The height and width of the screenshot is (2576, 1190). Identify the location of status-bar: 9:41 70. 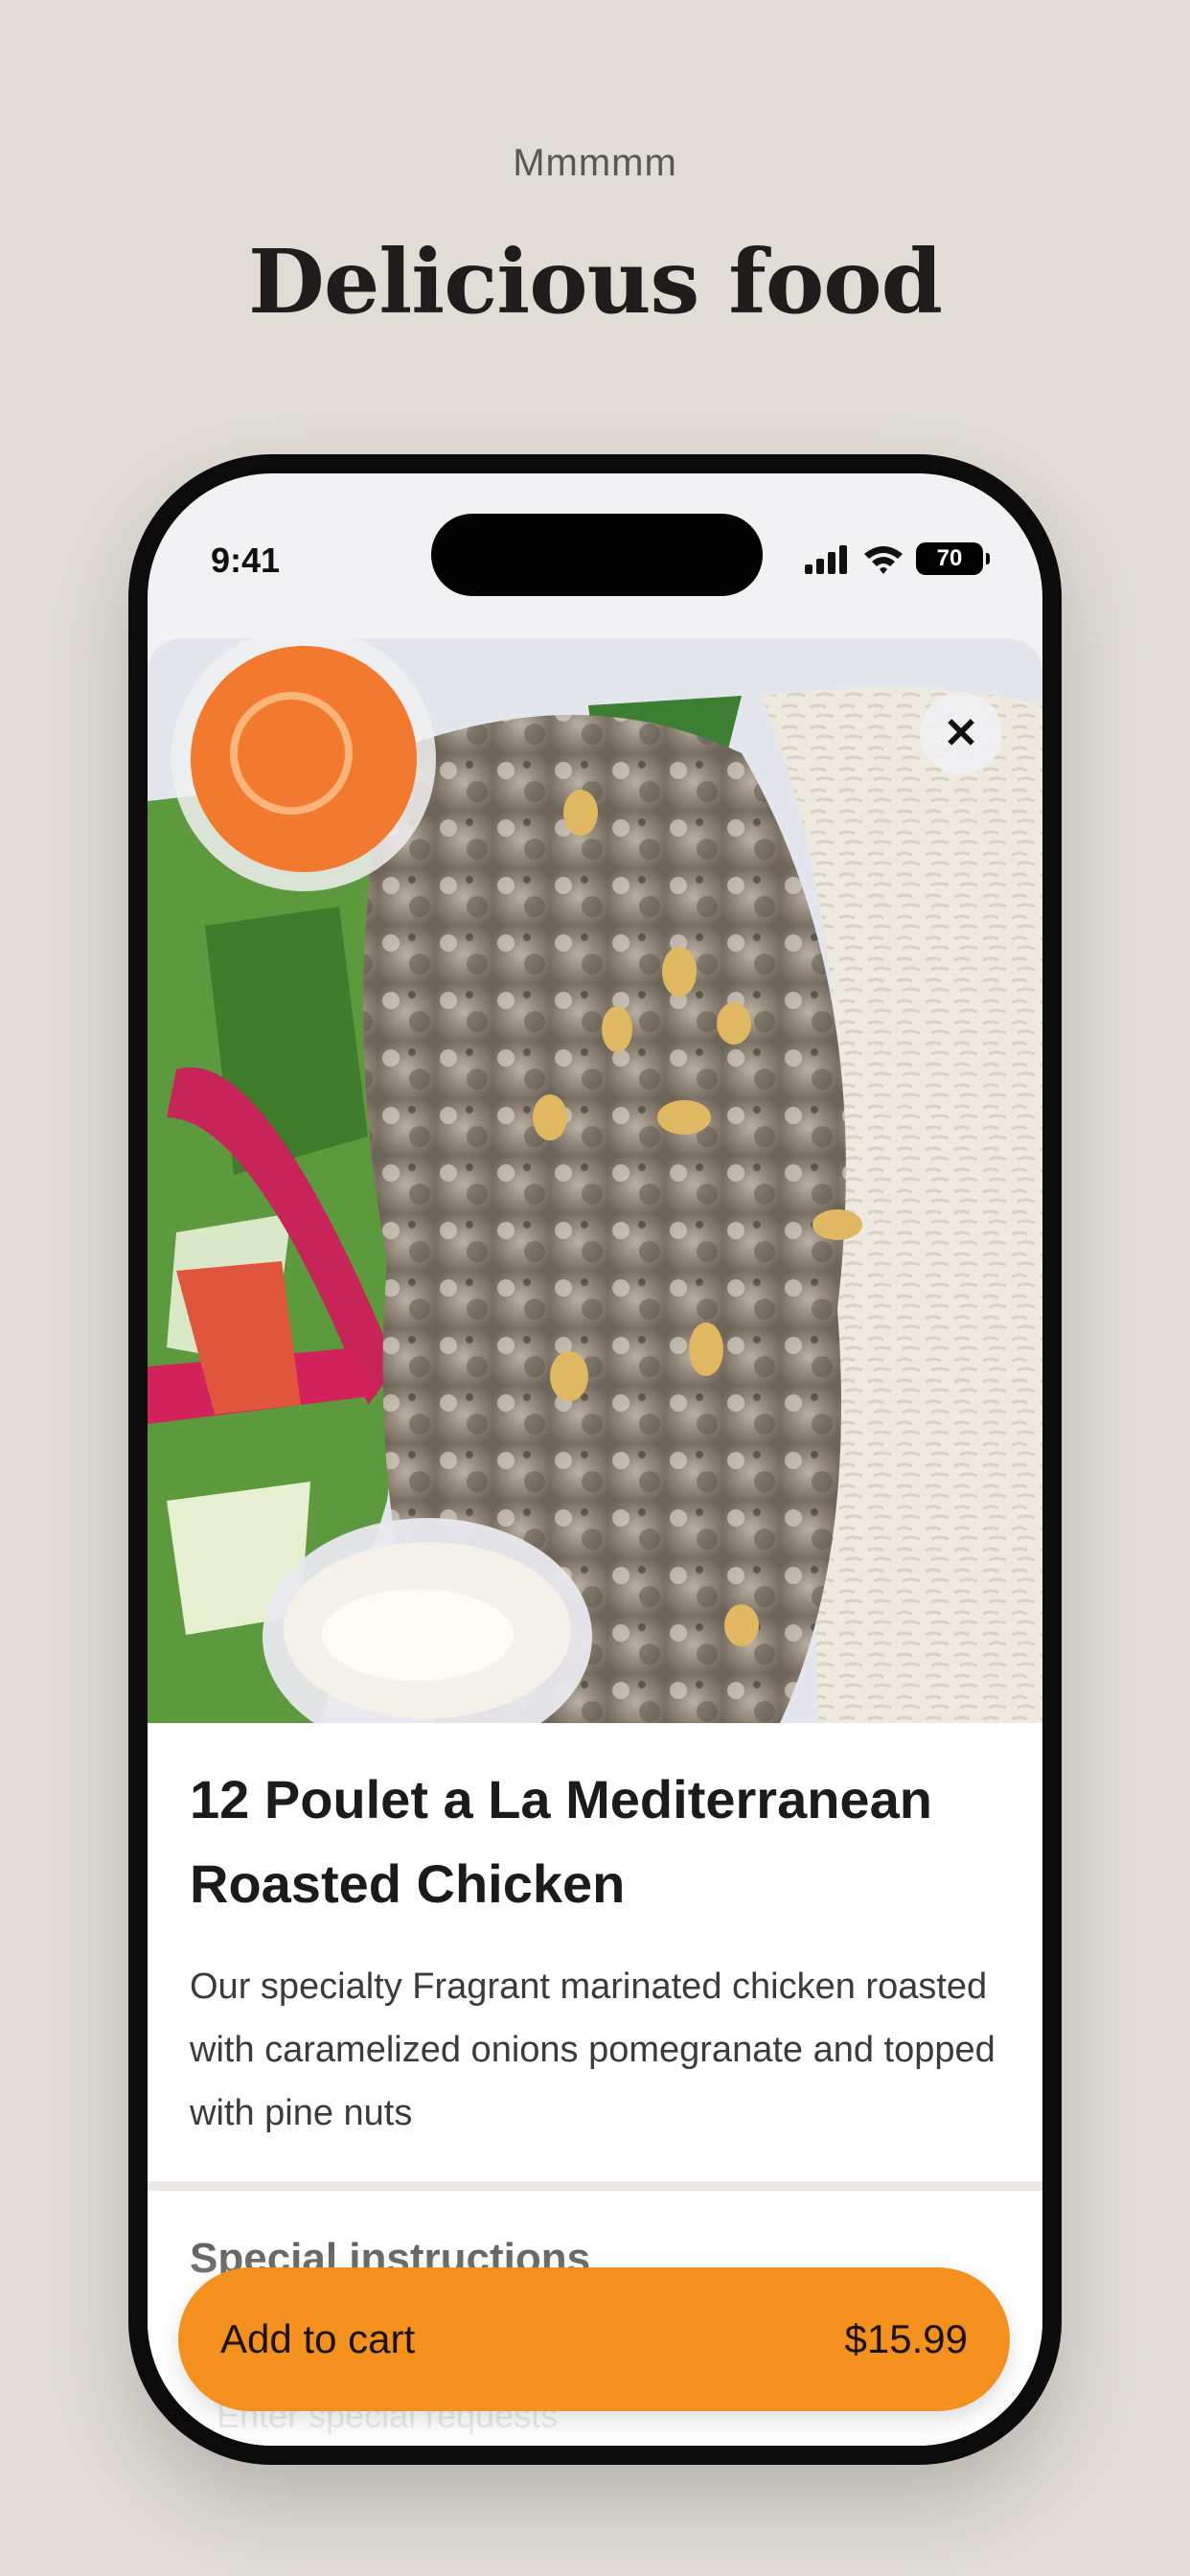
(595, 545).